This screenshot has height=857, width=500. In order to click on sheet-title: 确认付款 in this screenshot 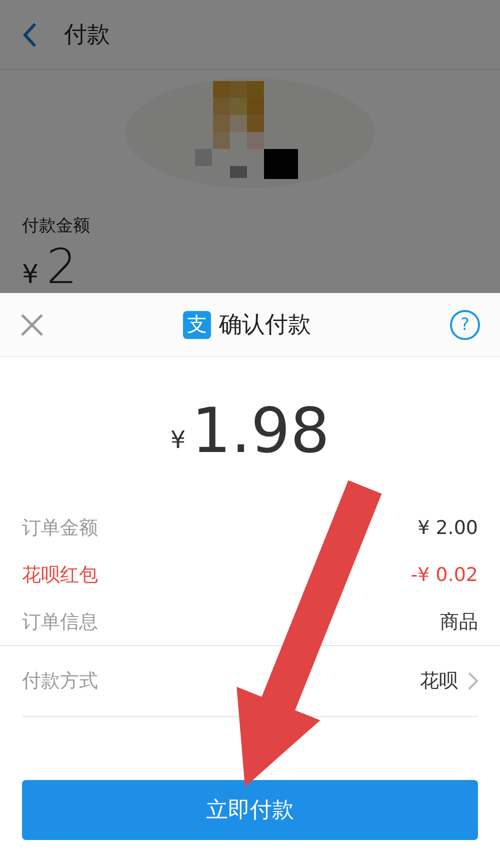, I will do `click(265, 325)`.